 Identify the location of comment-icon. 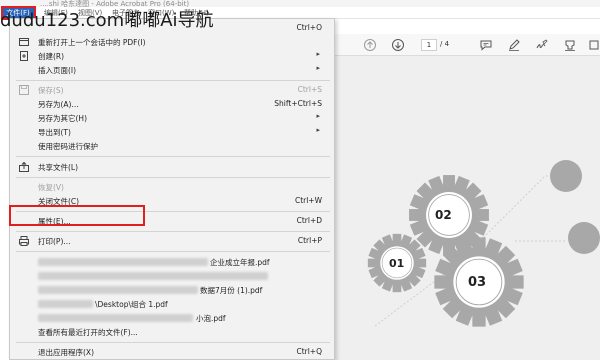
(486, 45).